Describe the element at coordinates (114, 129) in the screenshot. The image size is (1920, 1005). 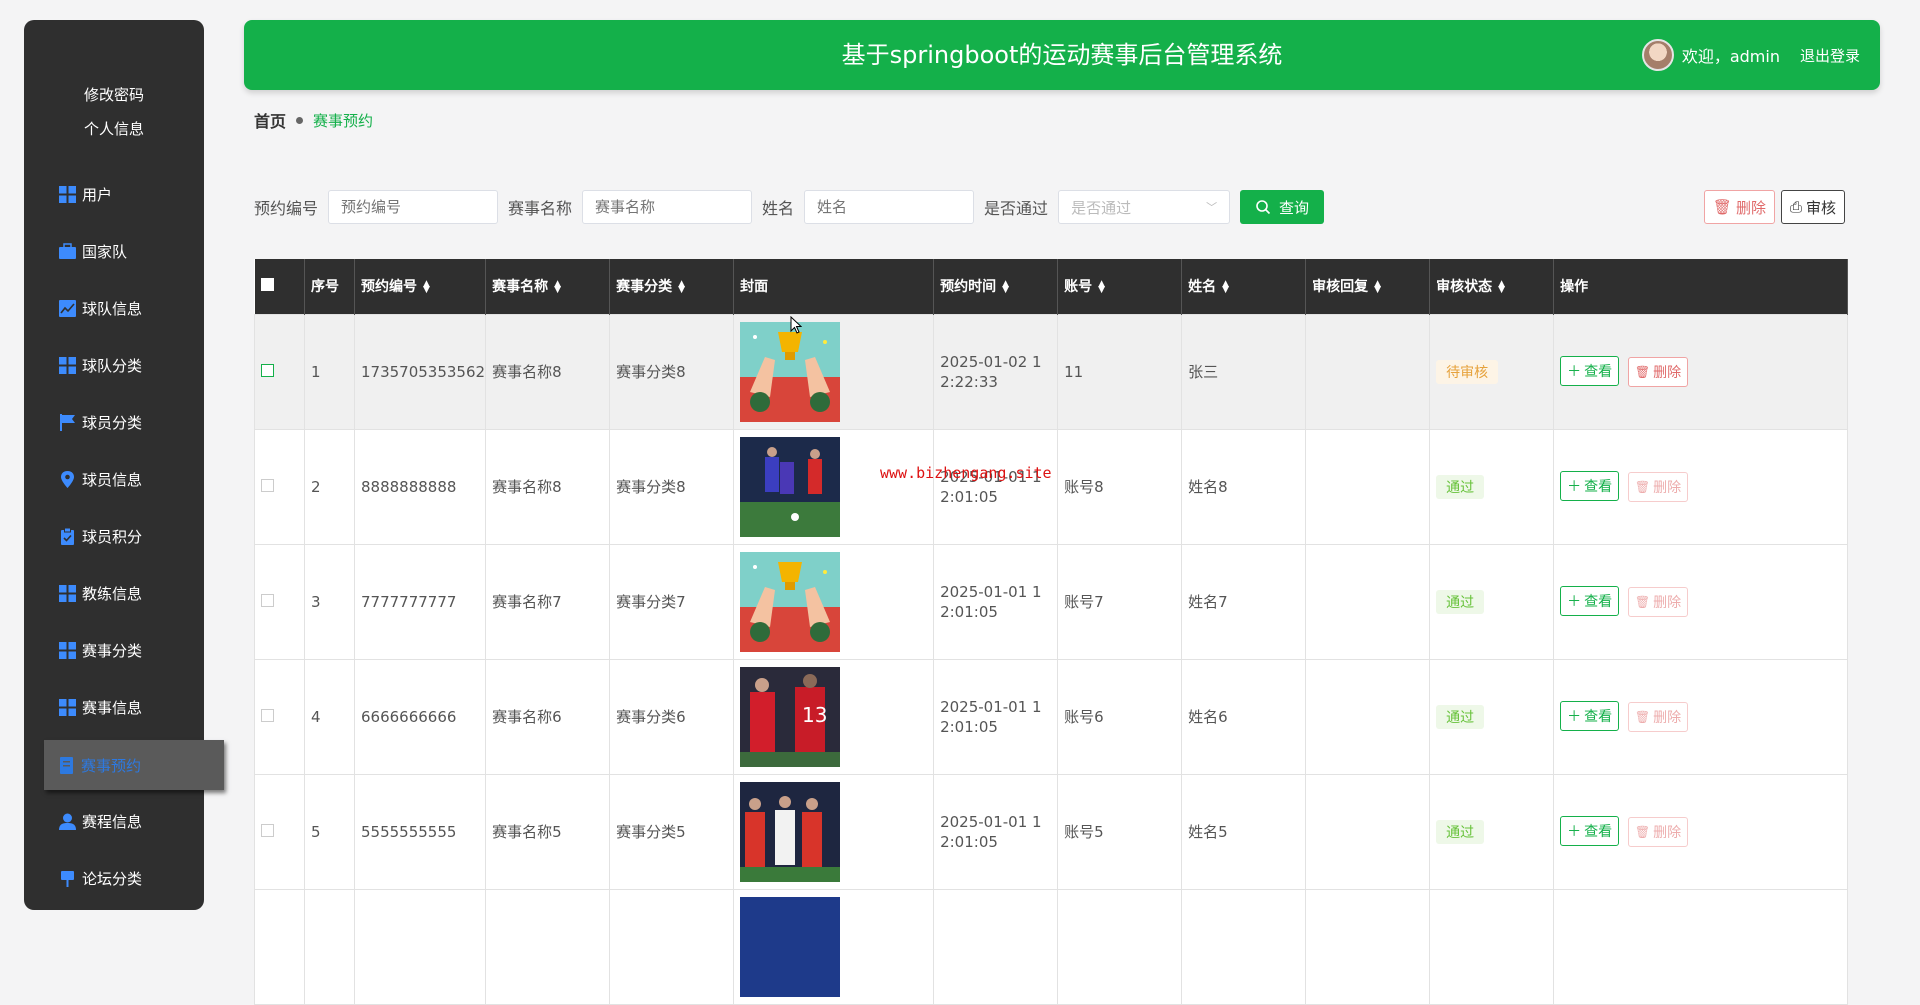
I see `profile-link: 个人信息` at that location.